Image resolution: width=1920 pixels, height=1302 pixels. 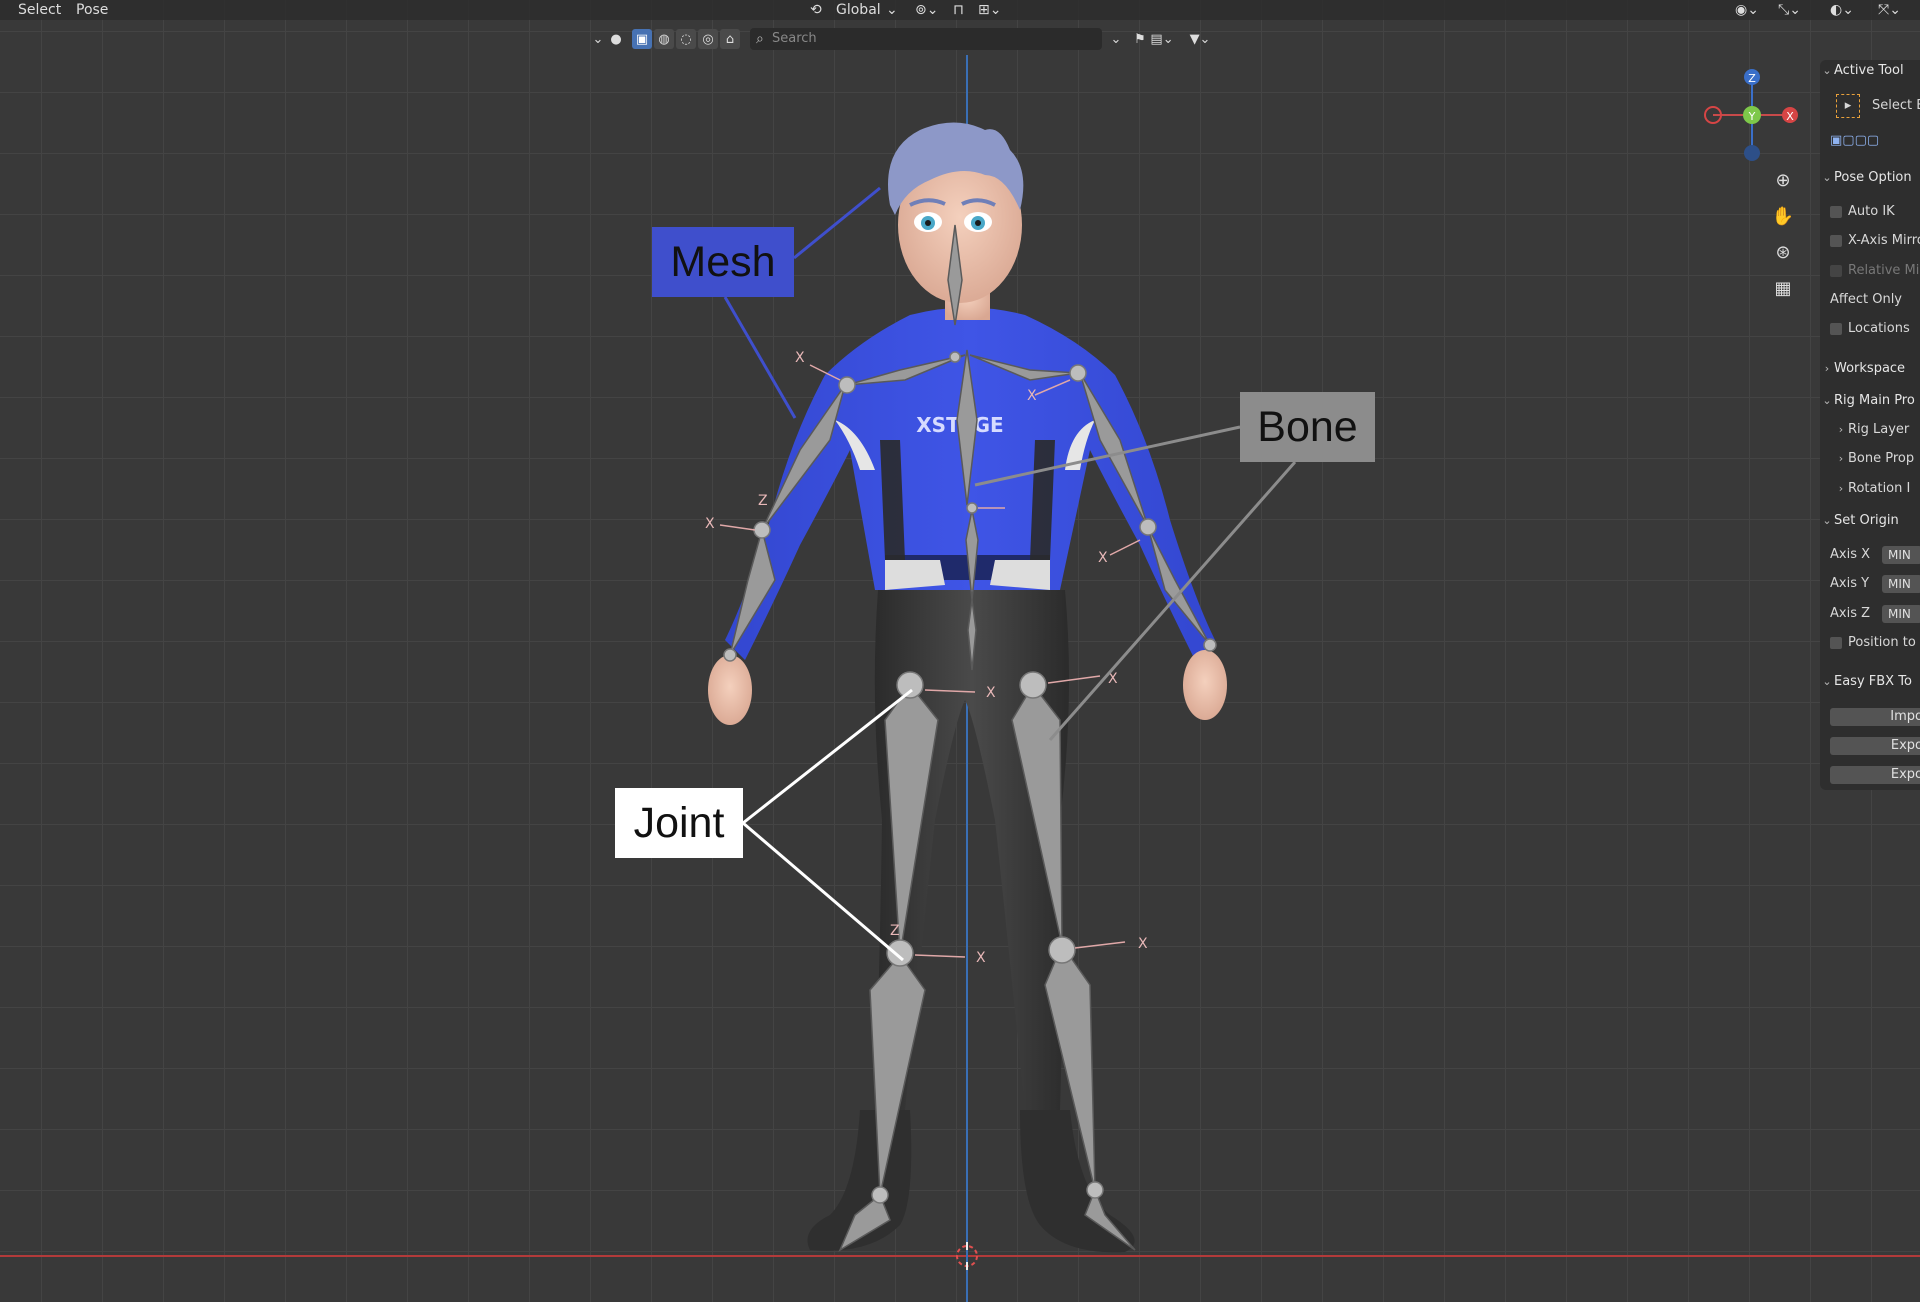 What do you see at coordinates (1140, 39) in the screenshot?
I see `bookmark-icon: ⚑` at bounding box center [1140, 39].